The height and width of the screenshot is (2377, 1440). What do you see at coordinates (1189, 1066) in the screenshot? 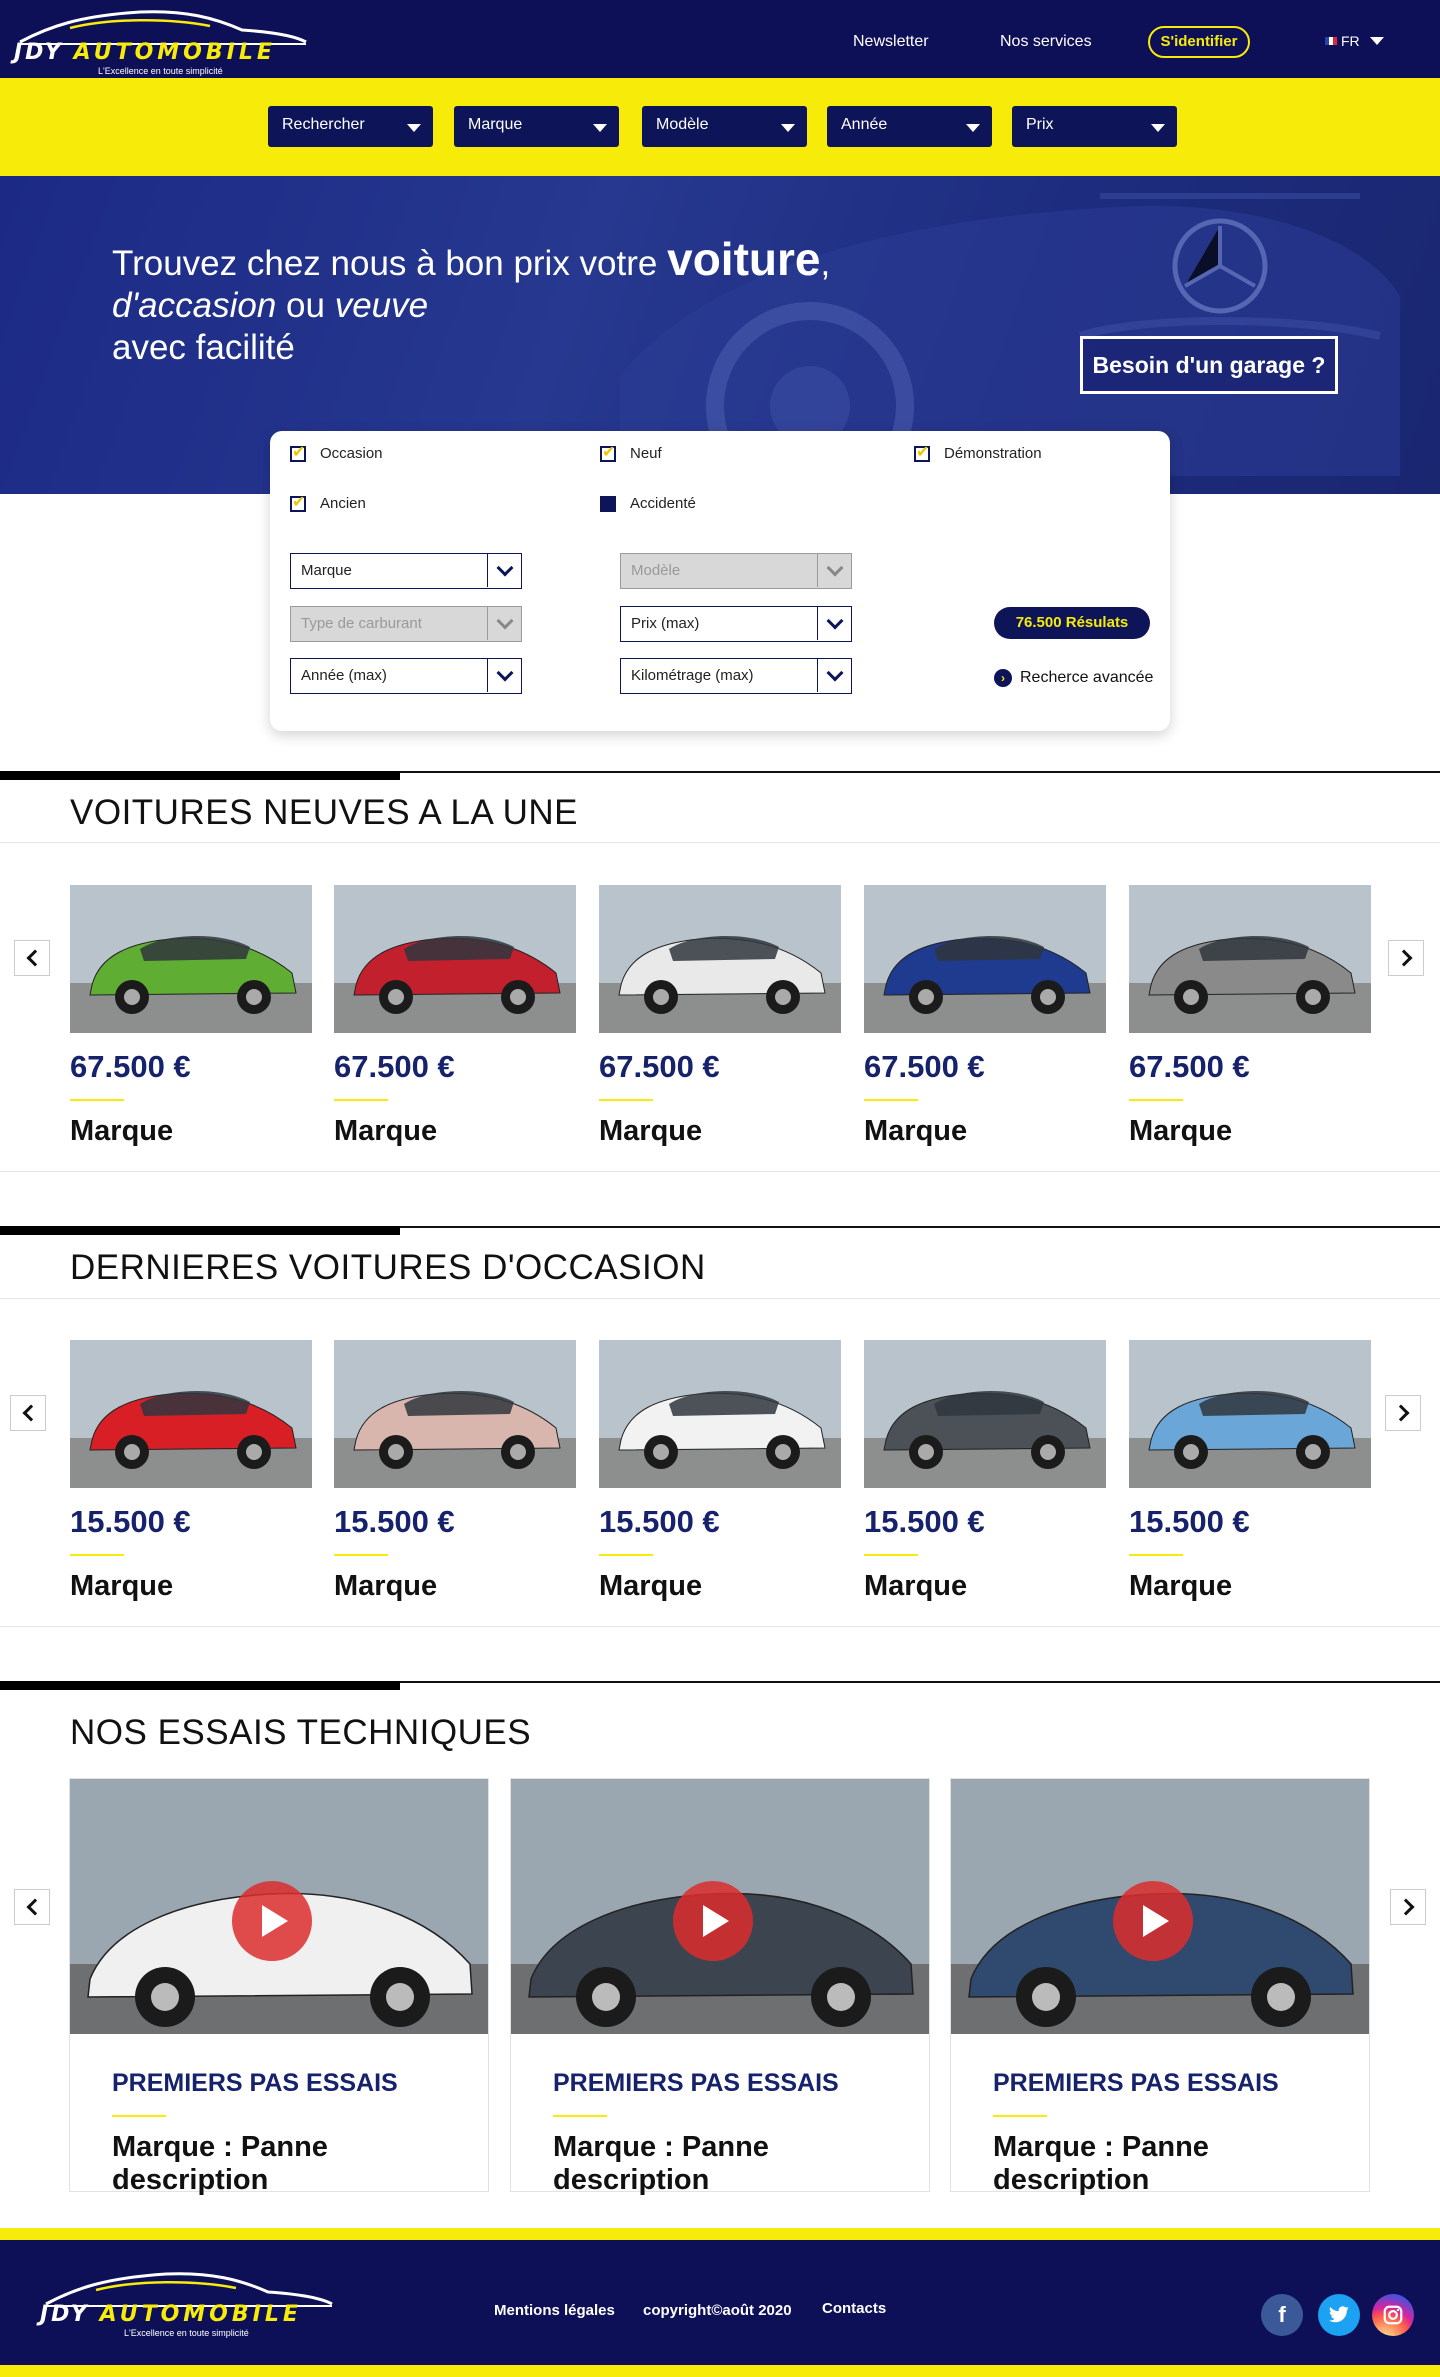
I see `car-price: 67.500 €` at bounding box center [1189, 1066].